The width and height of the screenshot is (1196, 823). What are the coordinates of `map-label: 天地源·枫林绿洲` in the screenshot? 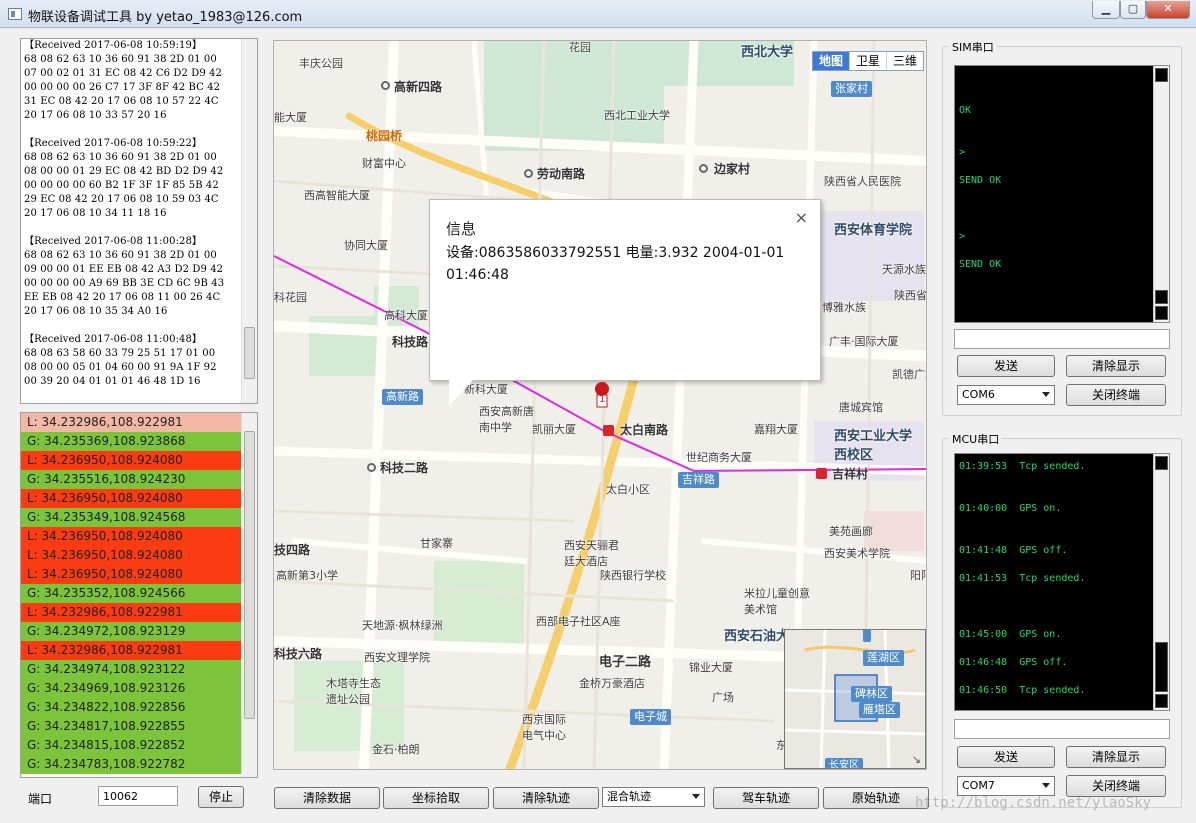 It's located at (402, 625).